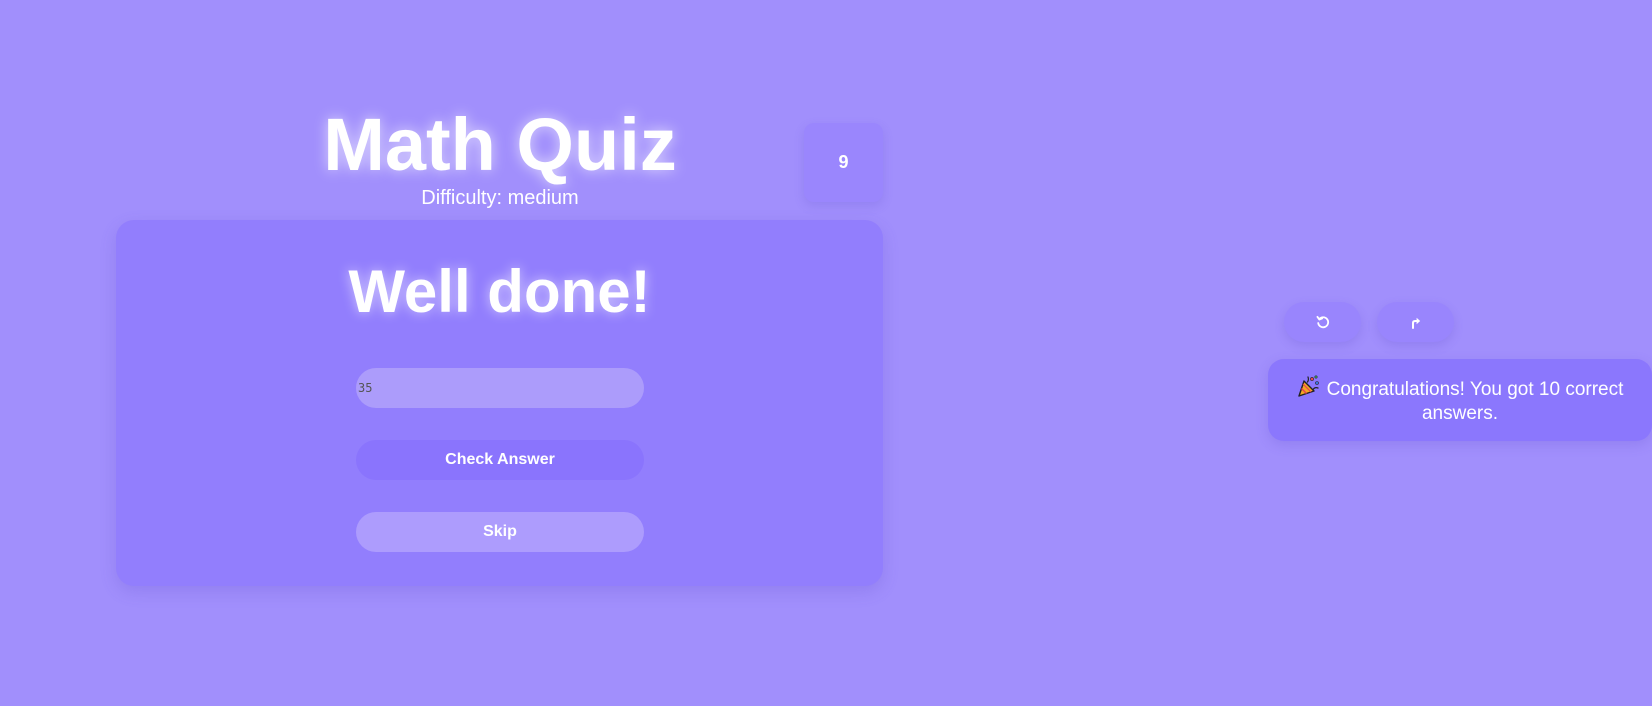 This screenshot has height=706, width=1652. I want to click on share-button, so click(1415, 322).